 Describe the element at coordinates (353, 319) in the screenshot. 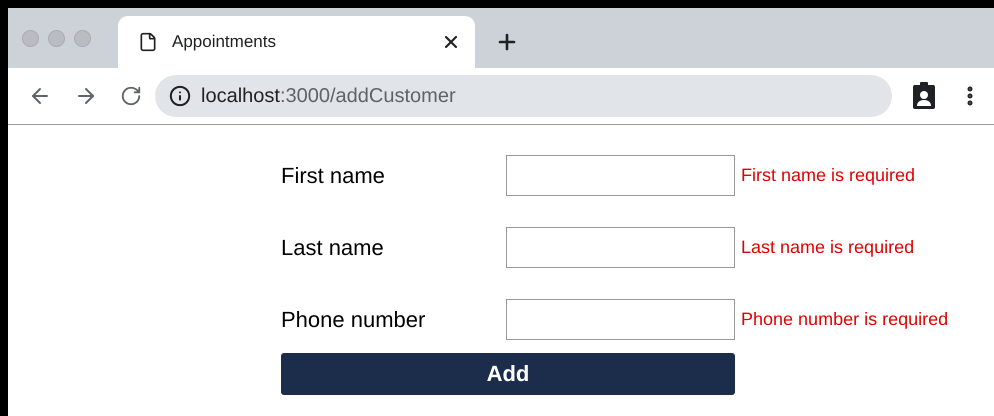

I see `field-label: Phone number` at that location.